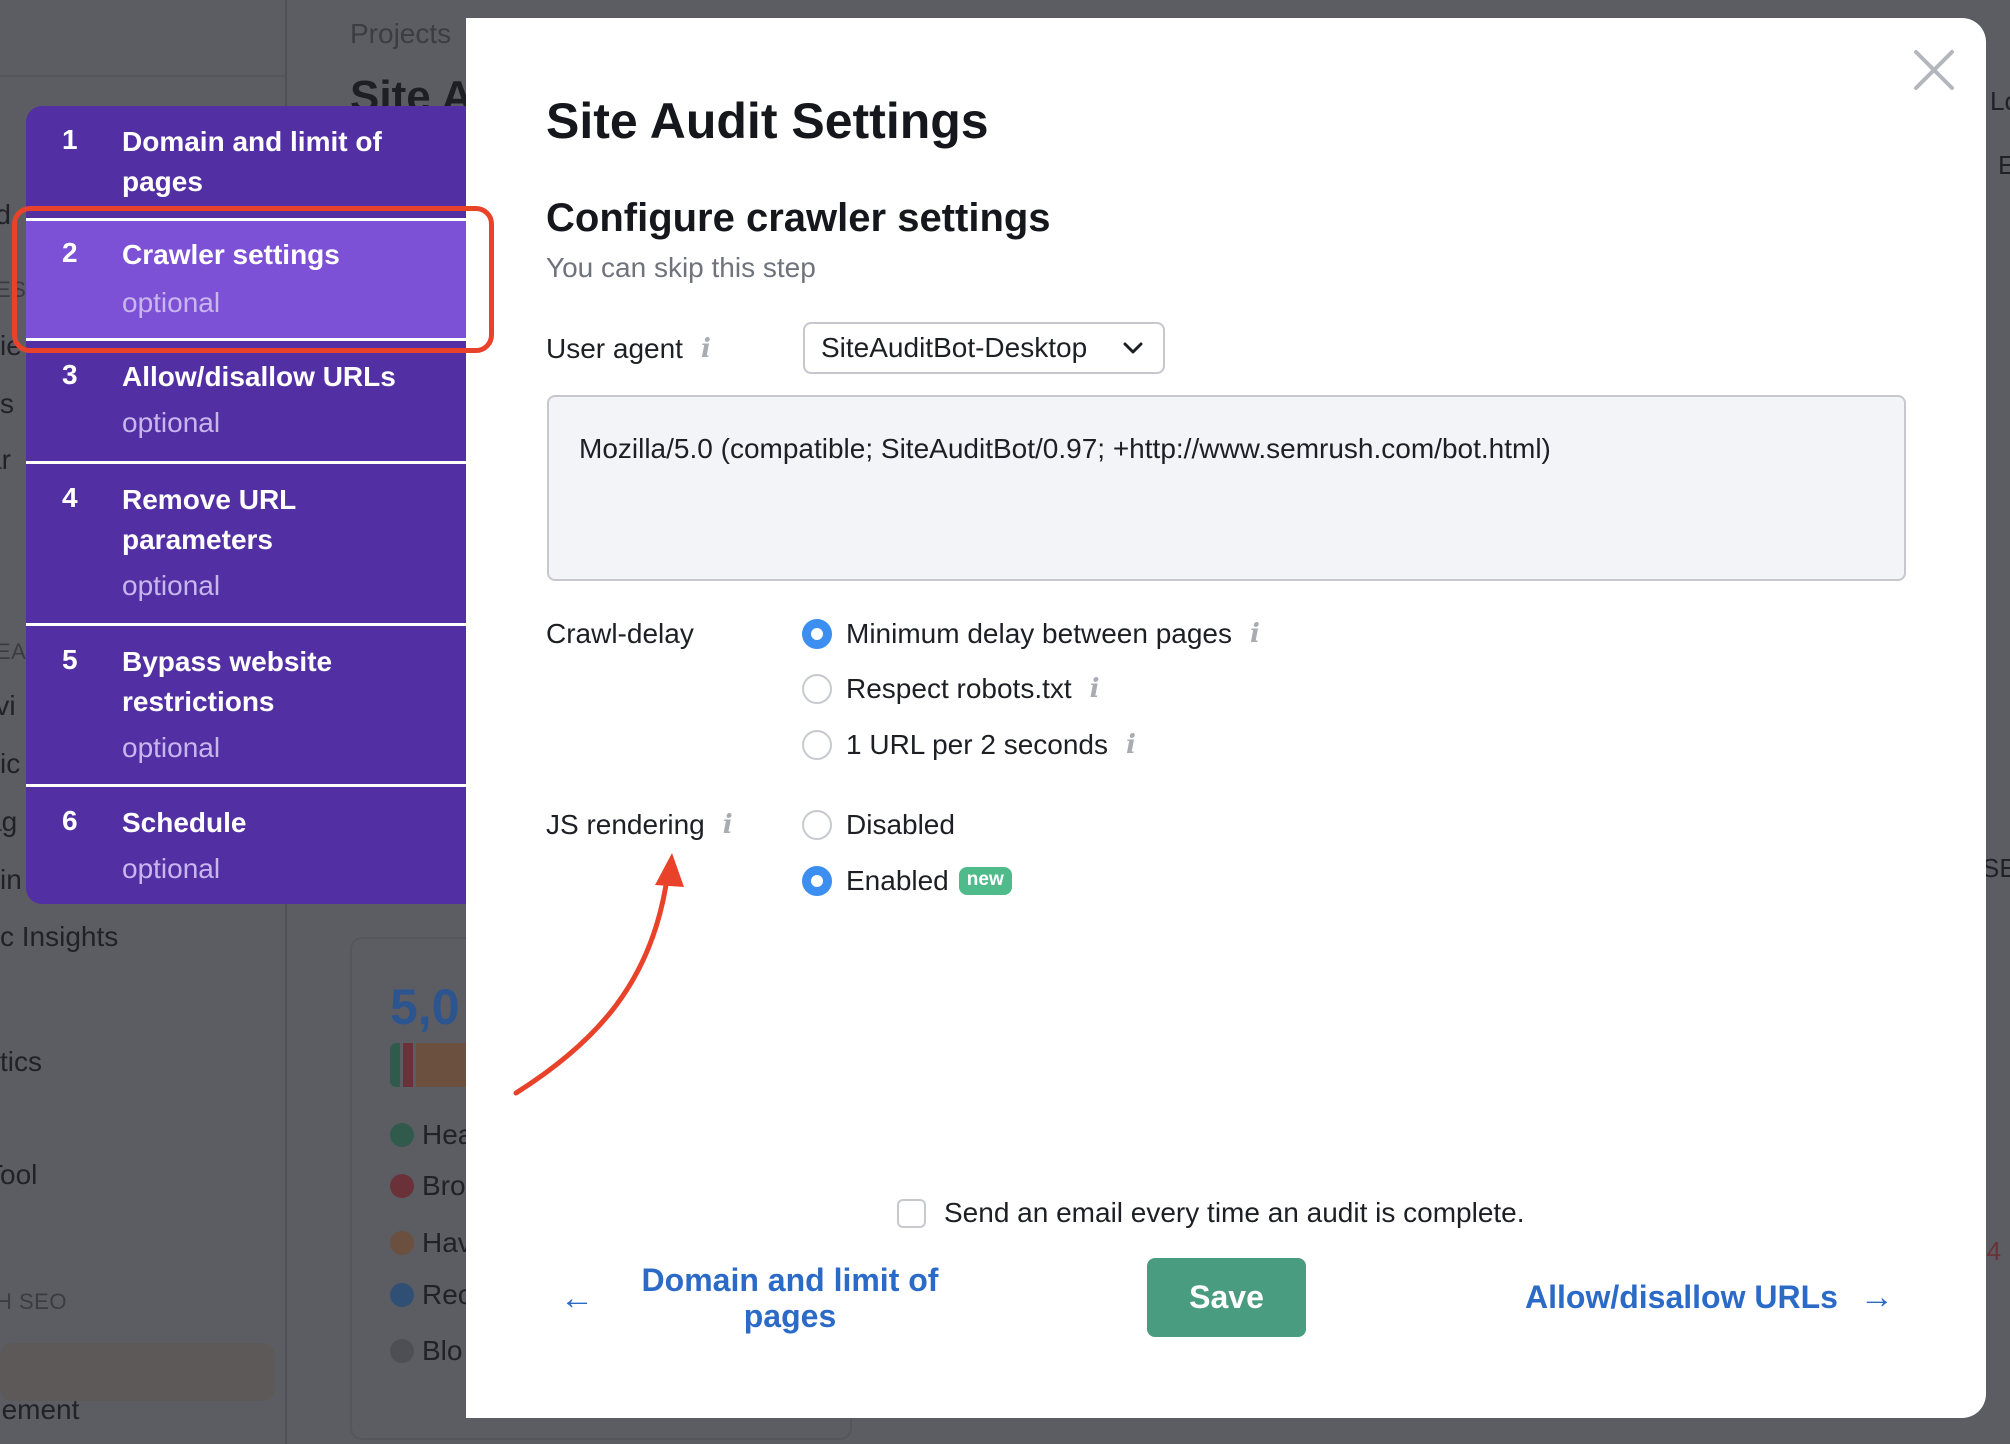 The height and width of the screenshot is (1444, 2010). Describe the element at coordinates (1681, 1297) in the screenshot. I see `next-button-label: Allow/disallow URLs` at that location.